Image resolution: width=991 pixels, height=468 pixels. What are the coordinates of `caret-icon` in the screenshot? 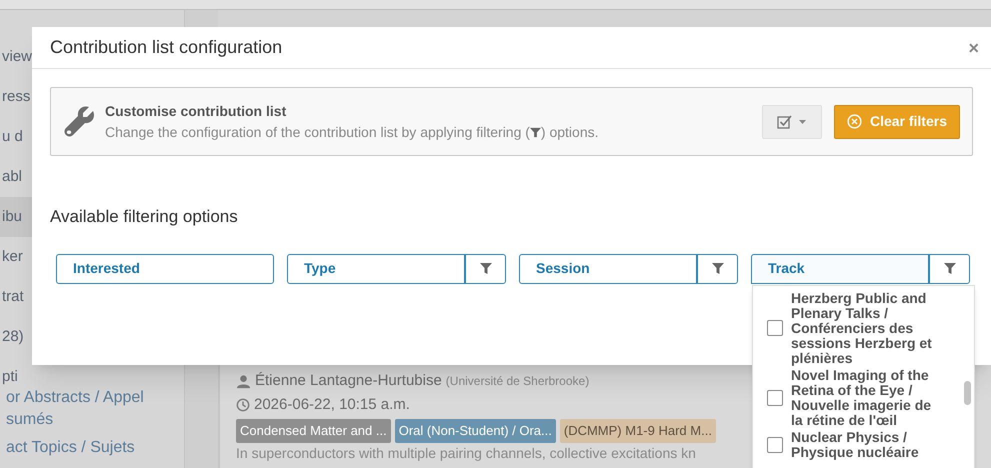 It's located at (802, 122).